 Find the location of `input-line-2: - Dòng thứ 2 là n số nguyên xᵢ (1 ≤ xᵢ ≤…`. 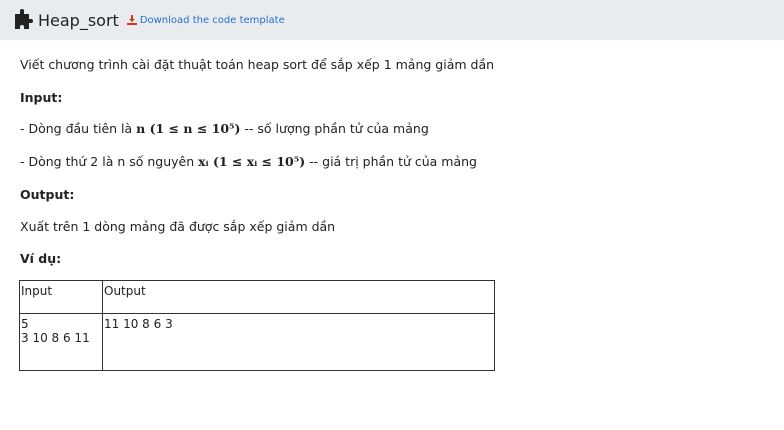

input-line-2: - Dòng thứ 2 là n số nguyên xᵢ (1 ≤ xᵢ ≤… is located at coordinates (248, 161).